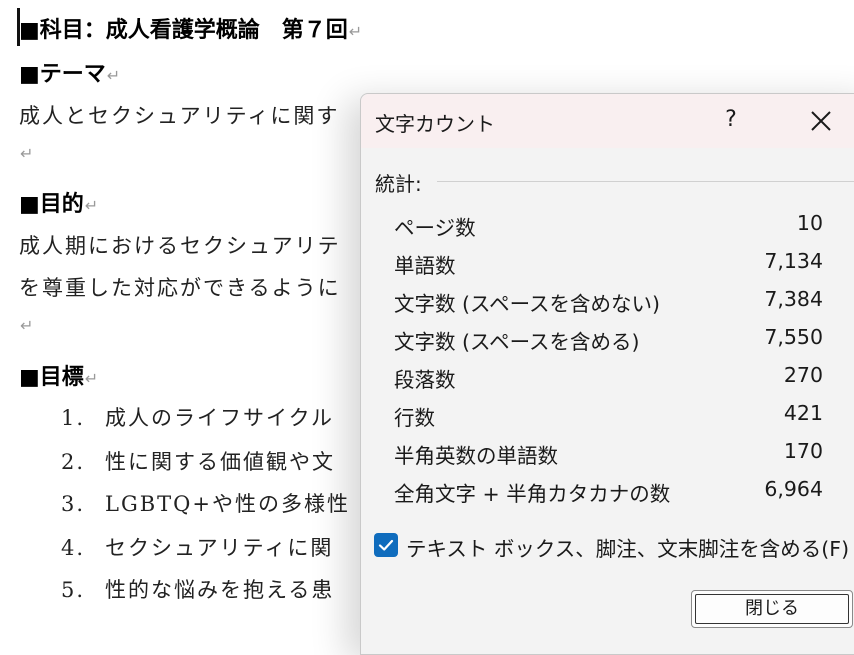 The image size is (854, 655). Describe the element at coordinates (803, 451) in the screenshot. I see `stat-value-halfwidth-words: 170` at that location.